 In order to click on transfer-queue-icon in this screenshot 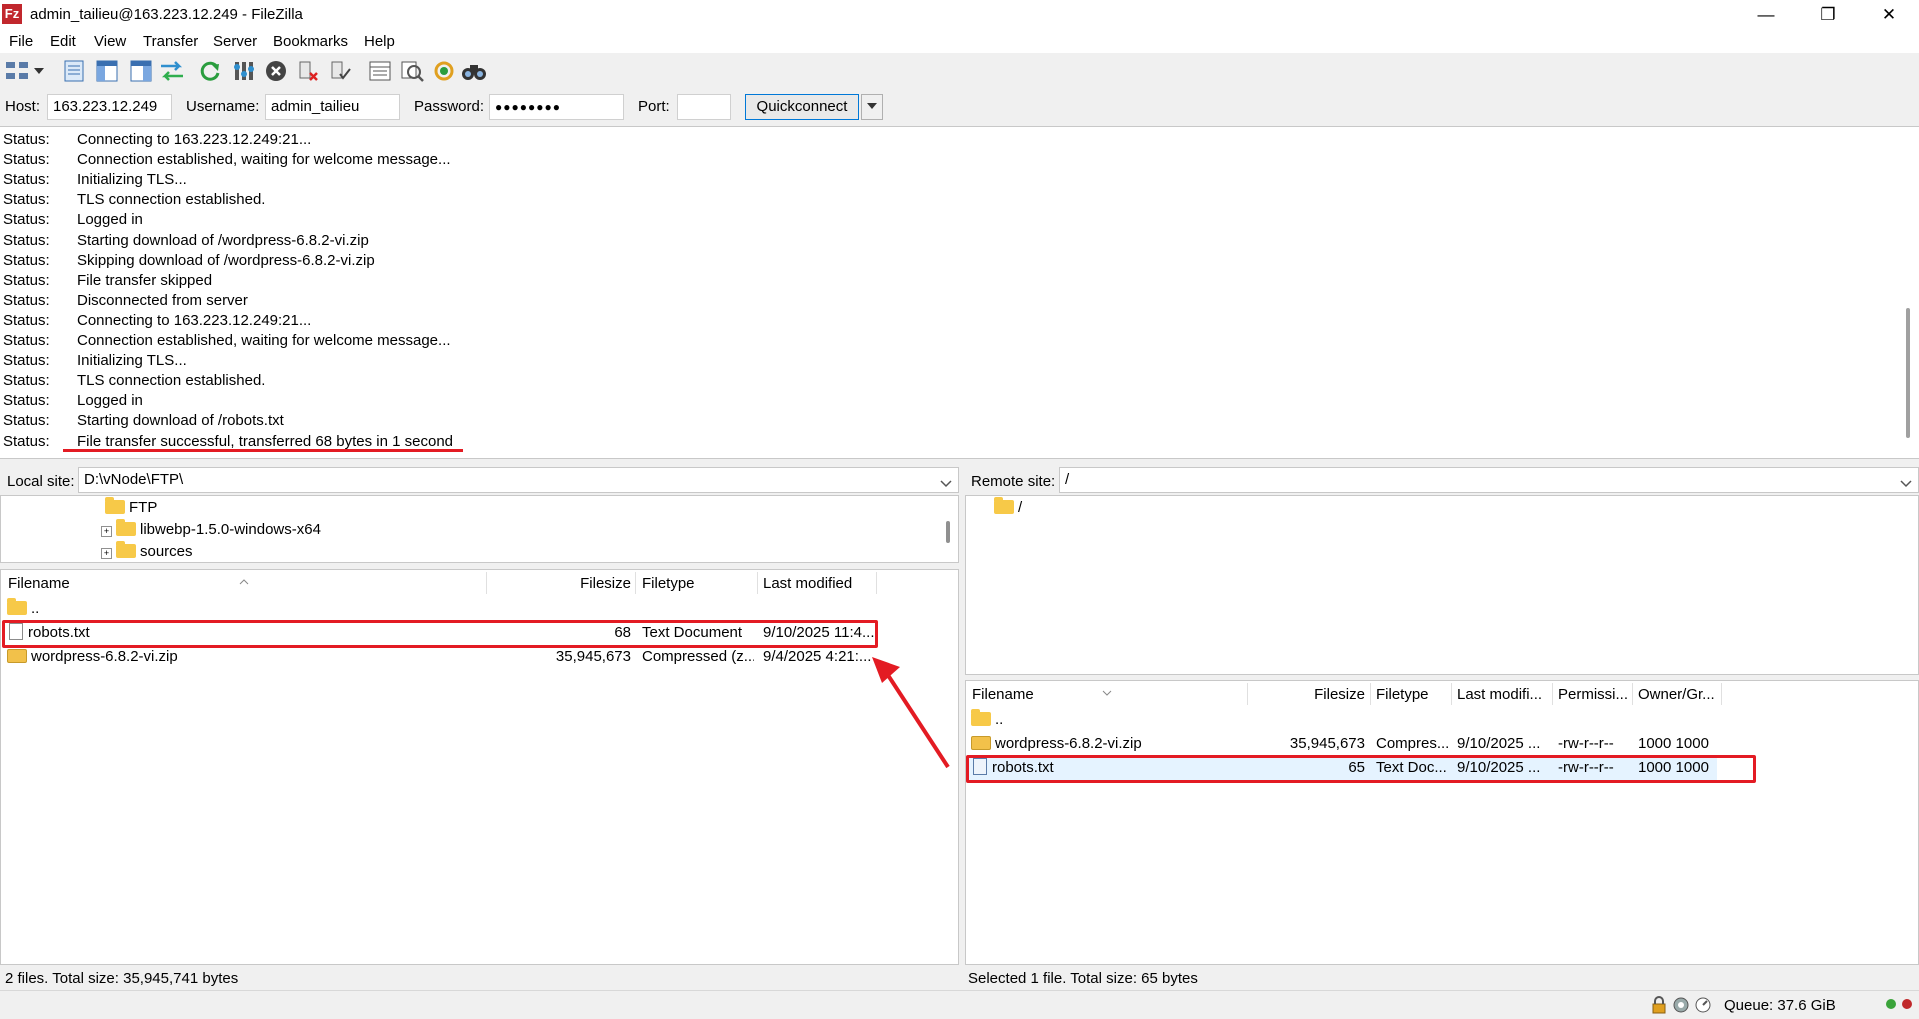, I will do `click(172, 71)`.